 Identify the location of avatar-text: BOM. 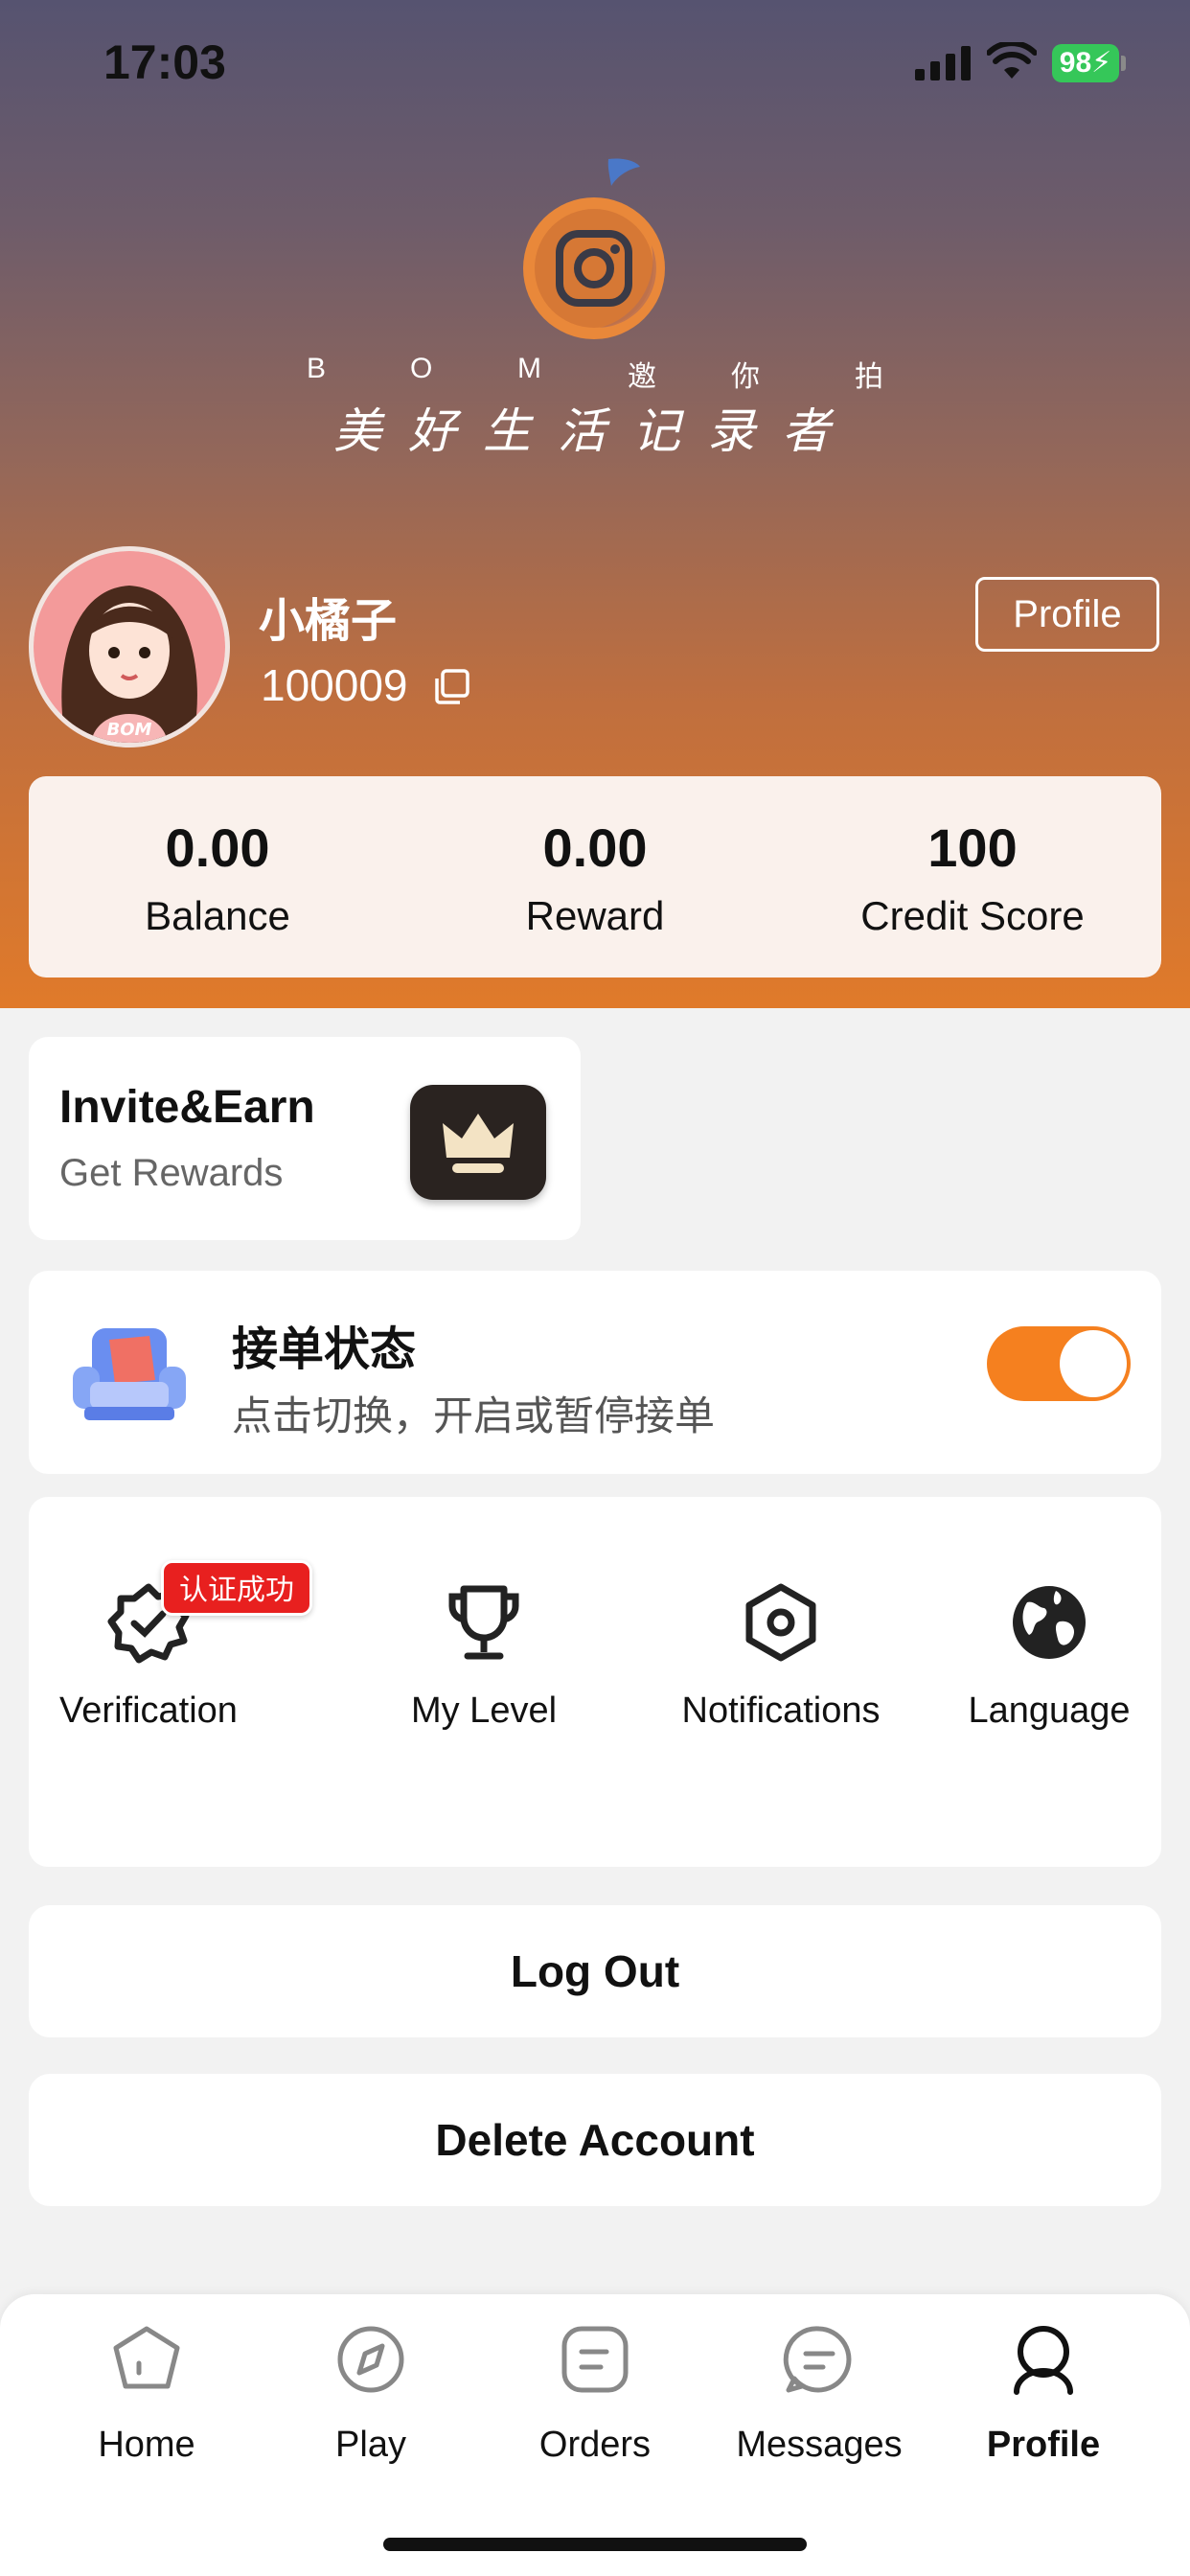
(129, 730).